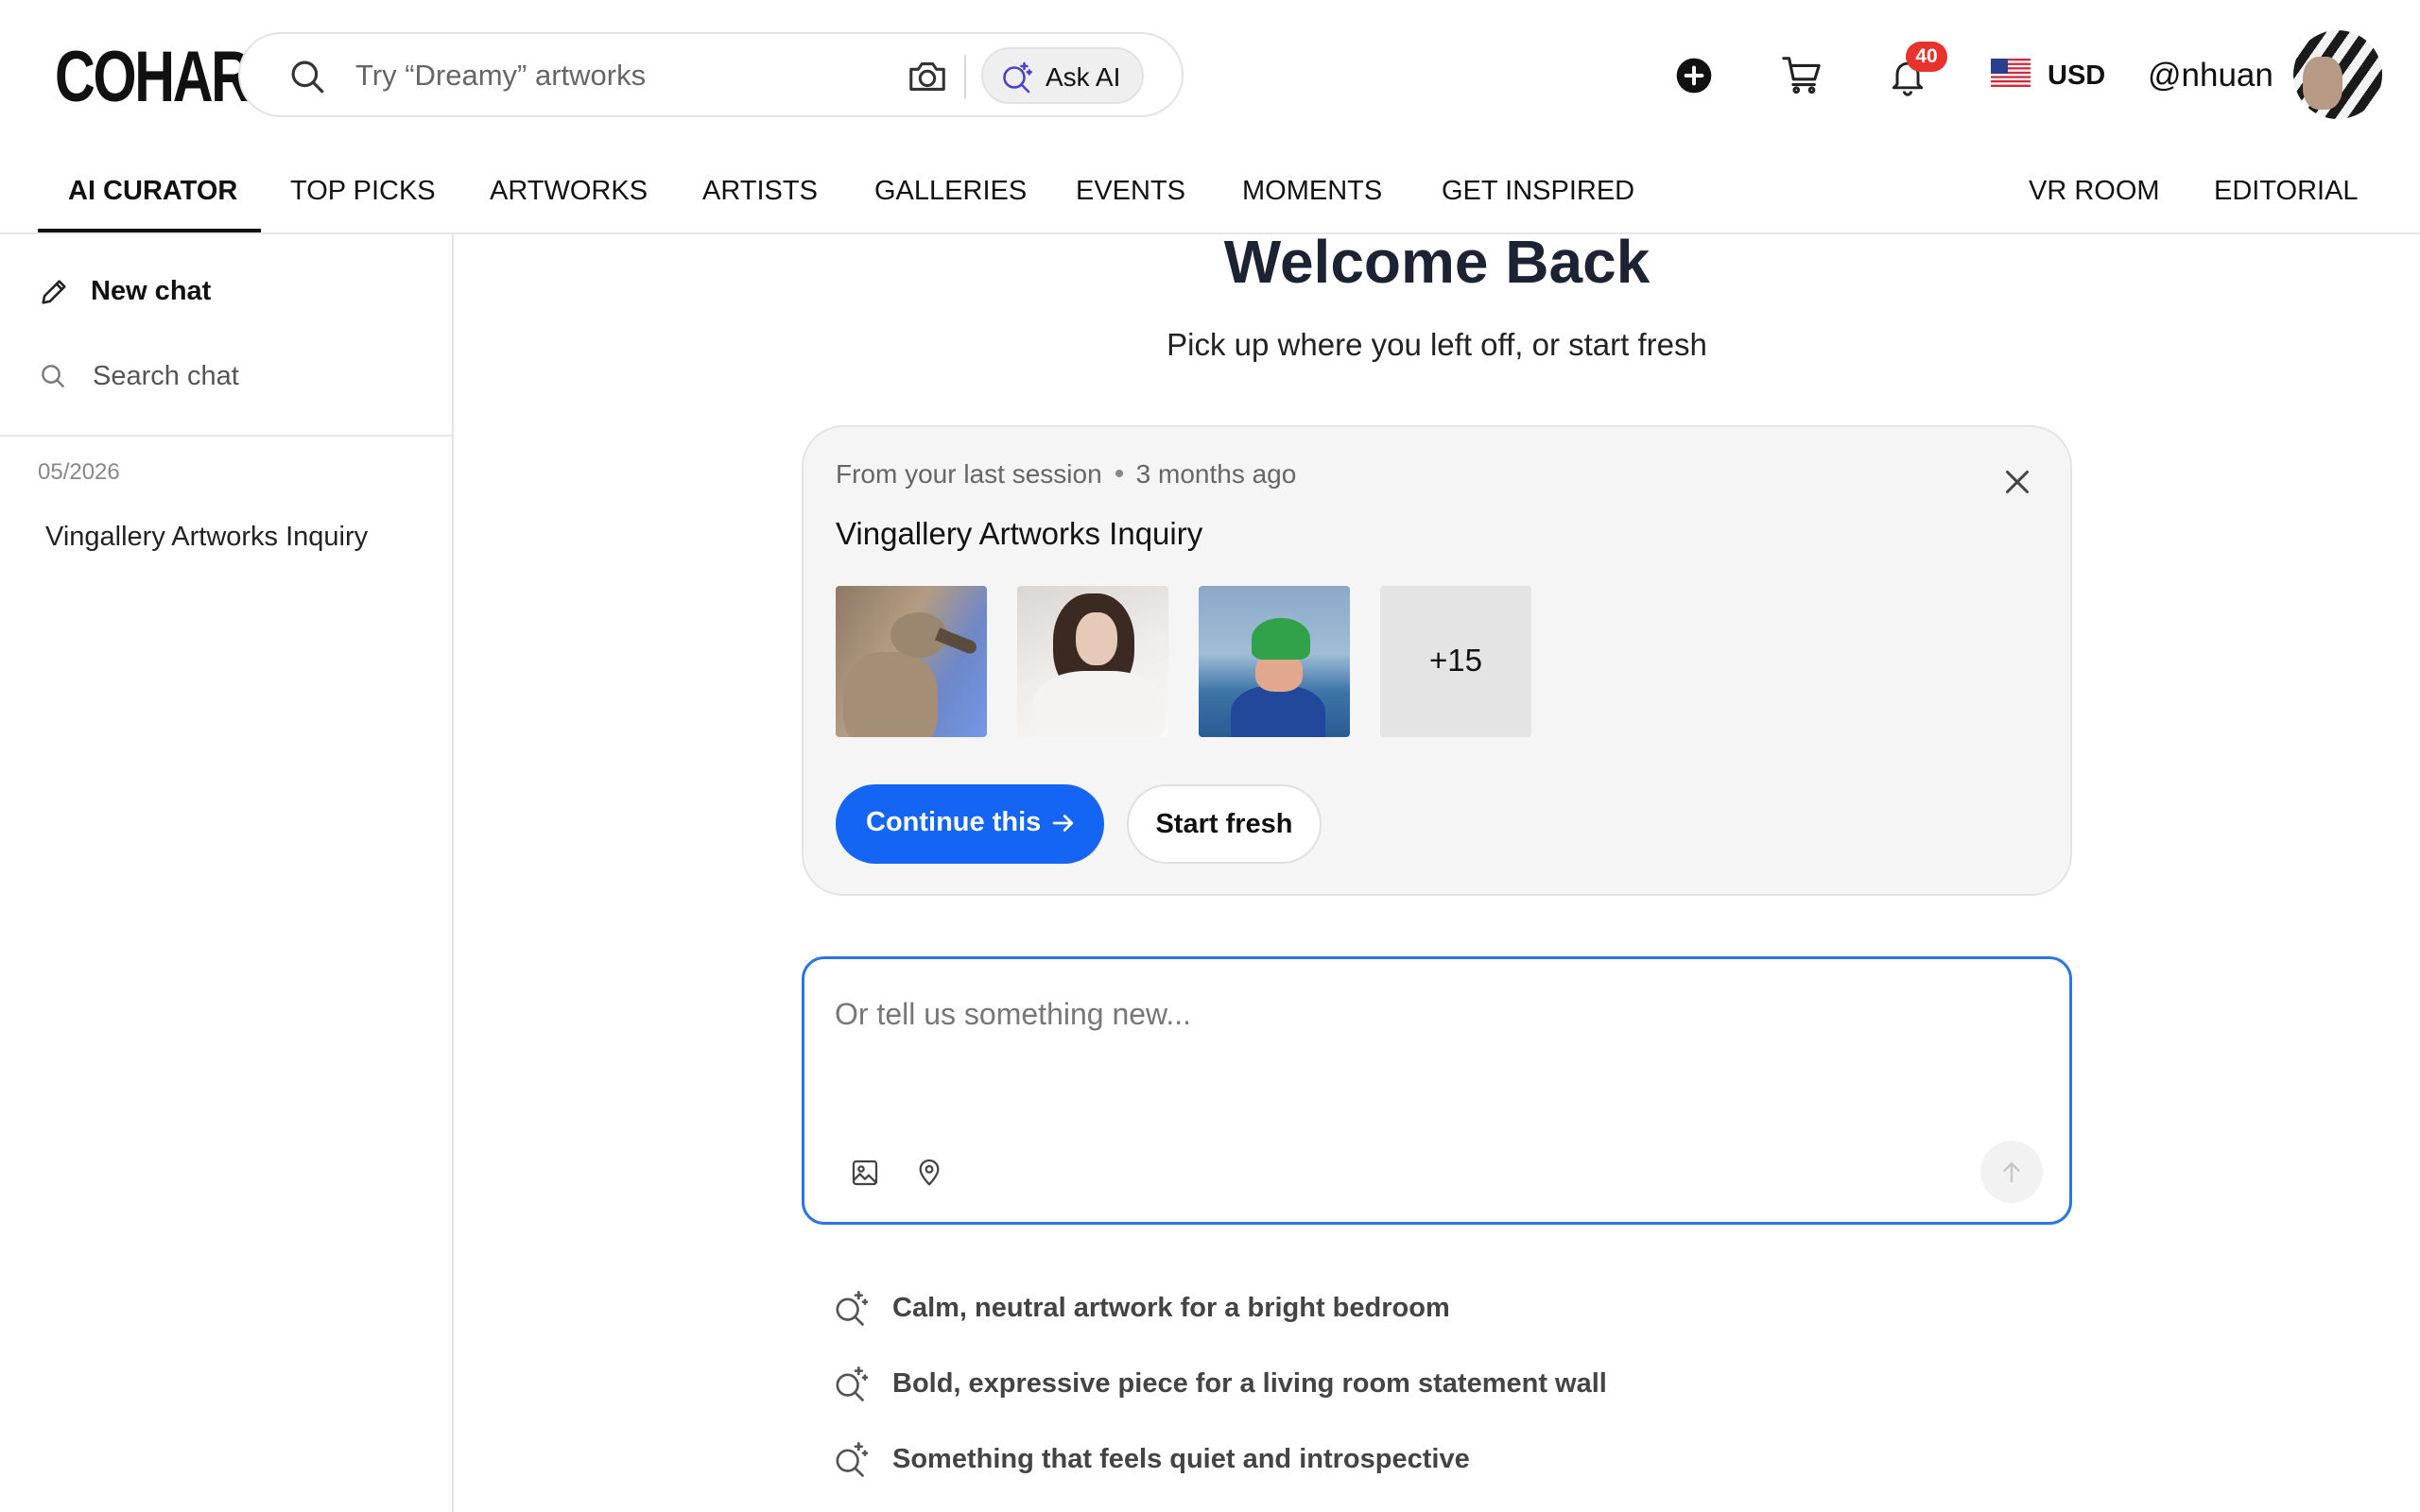 This screenshot has width=2420, height=1512. What do you see at coordinates (969, 474) in the screenshot?
I see `session-source: From your last session` at bounding box center [969, 474].